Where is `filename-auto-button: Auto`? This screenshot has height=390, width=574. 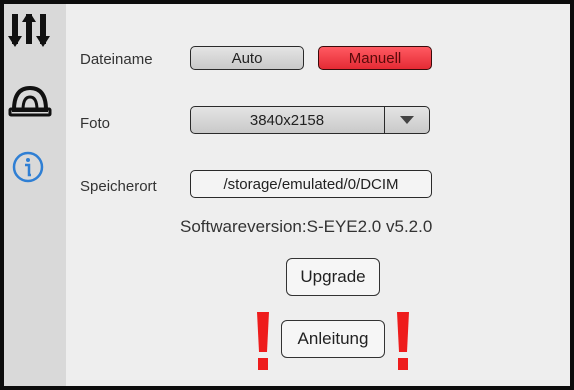 filename-auto-button: Auto is located at coordinates (247, 58).